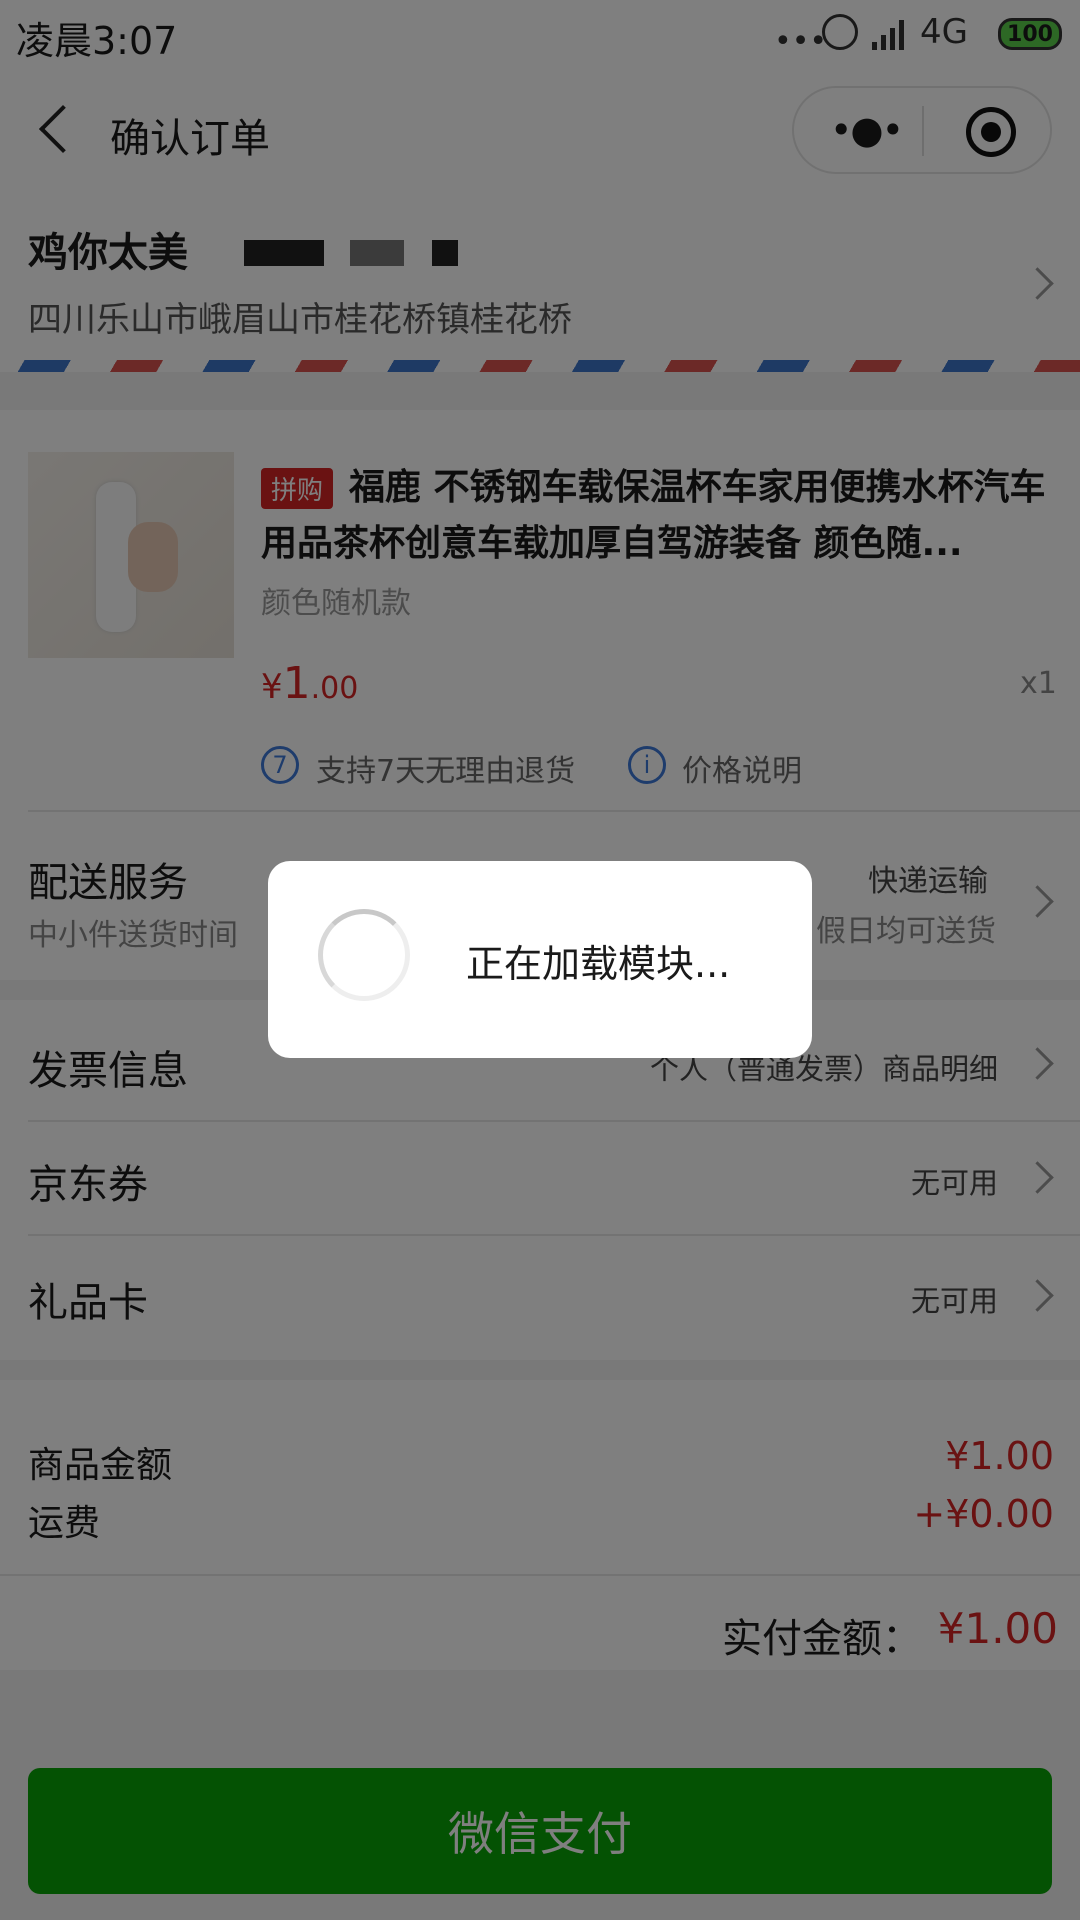 The image size is (1080, 1920). I want to click on loading-spinner-icon, so click(364, 955).